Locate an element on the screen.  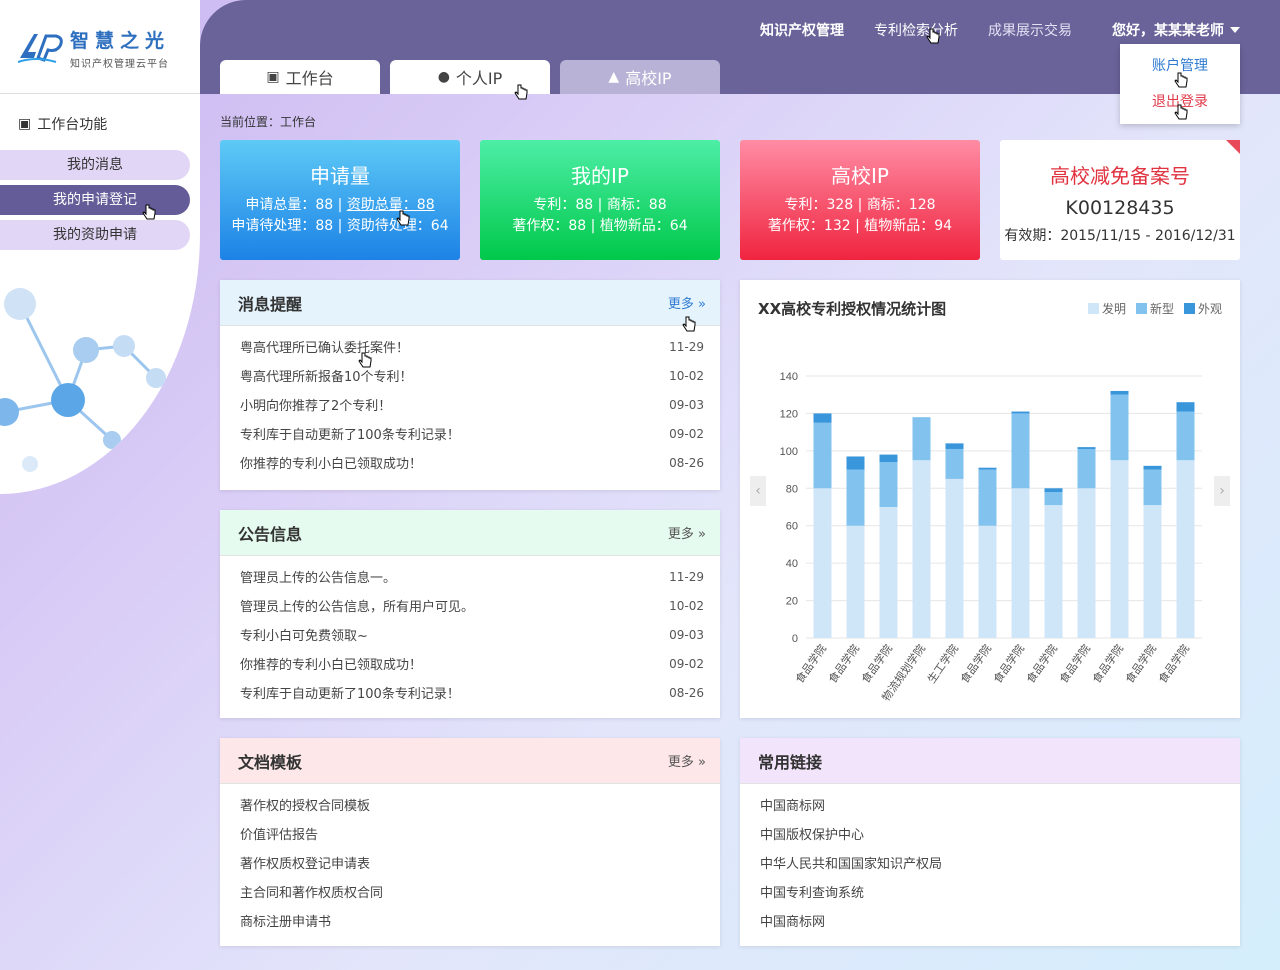
sidebar-item-applications: 我的申请登记 is located at coordinates (95, 200).